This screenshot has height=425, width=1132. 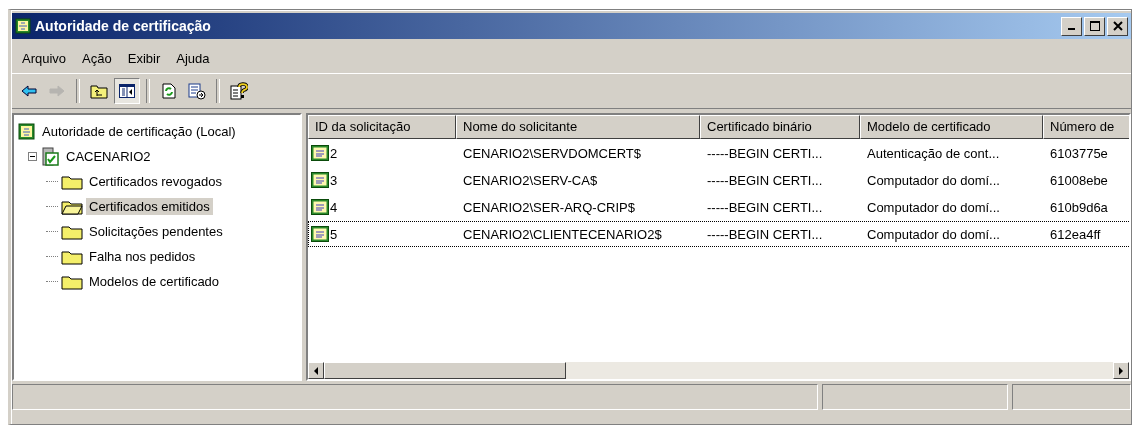 What do you see at coordinates (334, 234) in the screenshot?
I see `table-cell: 5` at bounding box center [334, 234].